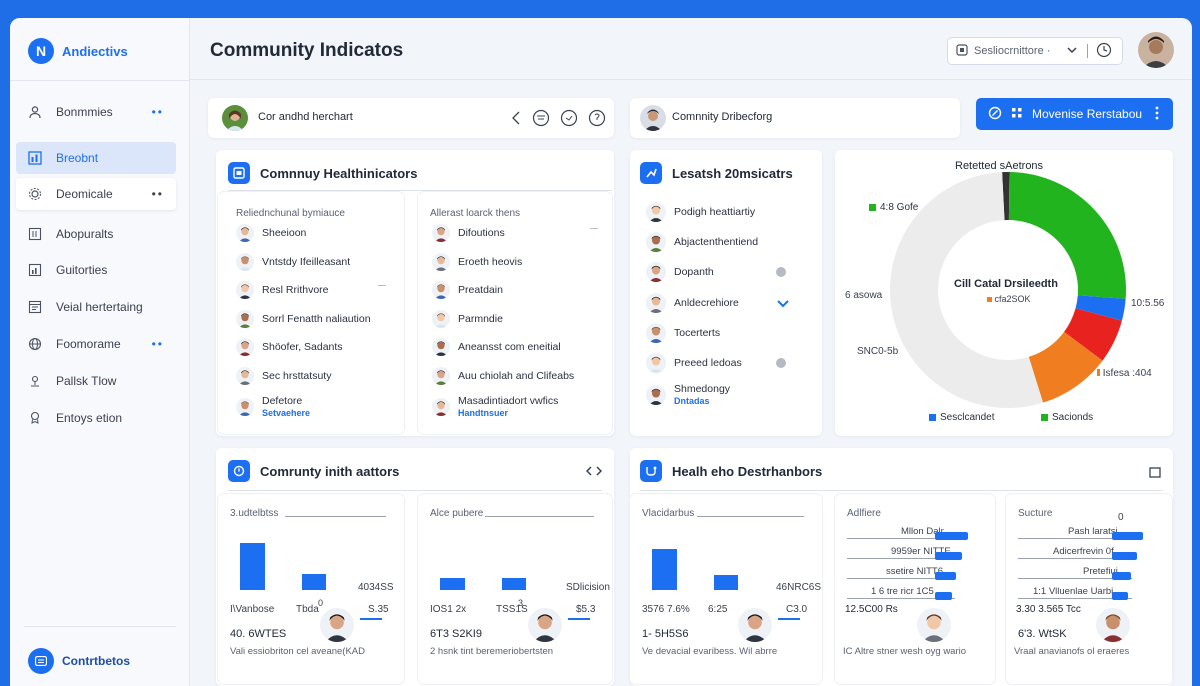 The height and width of the screenshot is (686, 1200). I want to click on list-item: Sorrl Fenatth naliaution, so click(303, 318).